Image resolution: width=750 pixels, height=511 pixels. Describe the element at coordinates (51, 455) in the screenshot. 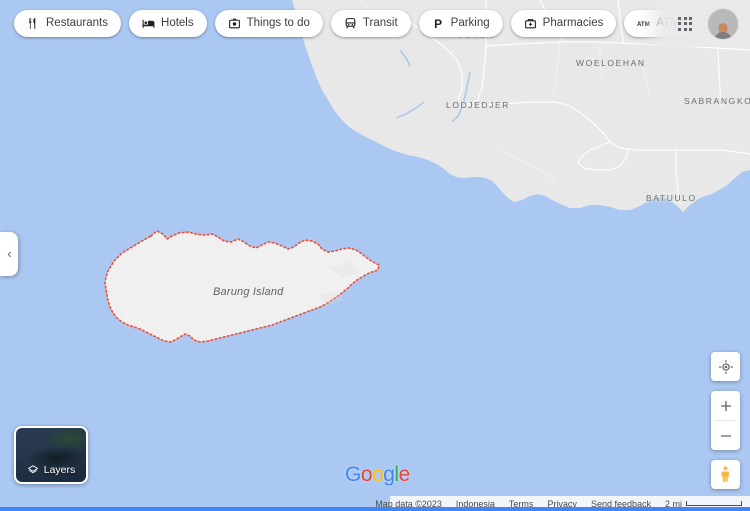

I see `layers-button: Layers` at that location.